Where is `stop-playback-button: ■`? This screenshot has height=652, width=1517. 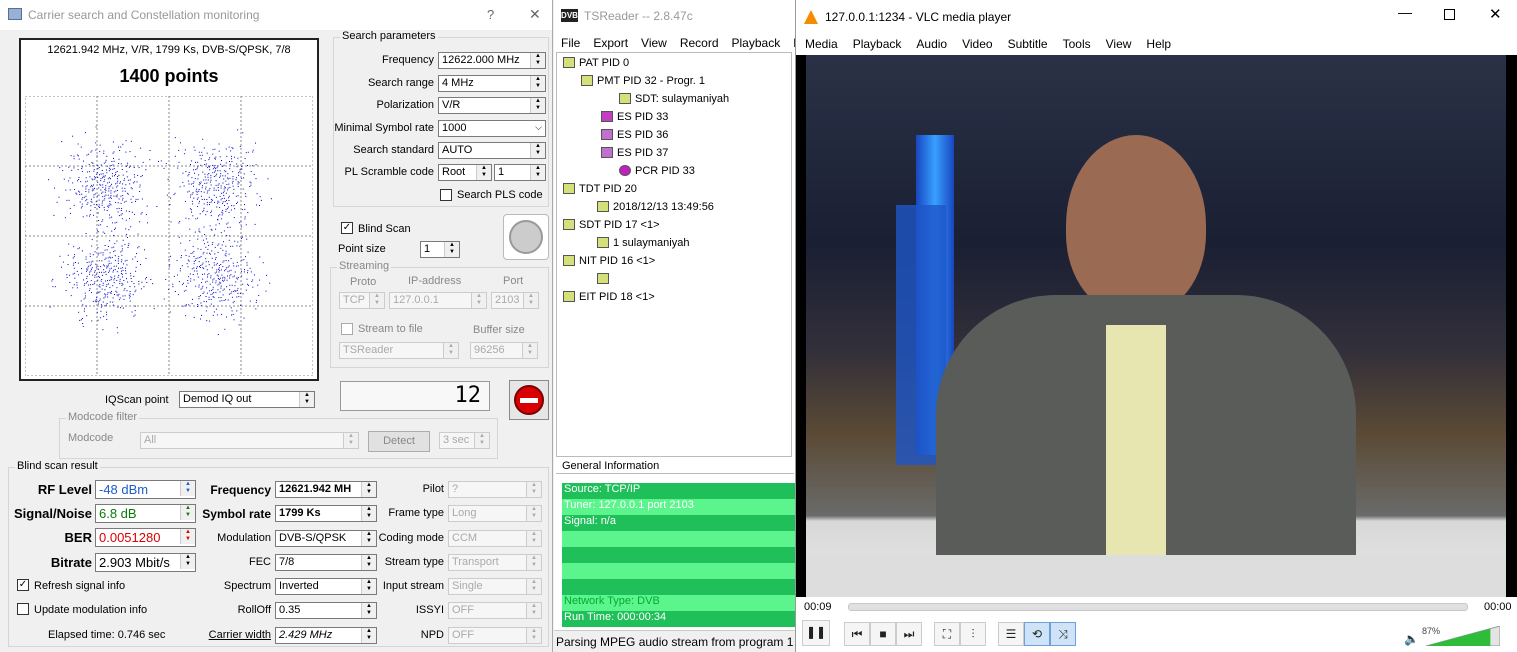
stop-playback-button: ■ is located at coordinates (883, 634).